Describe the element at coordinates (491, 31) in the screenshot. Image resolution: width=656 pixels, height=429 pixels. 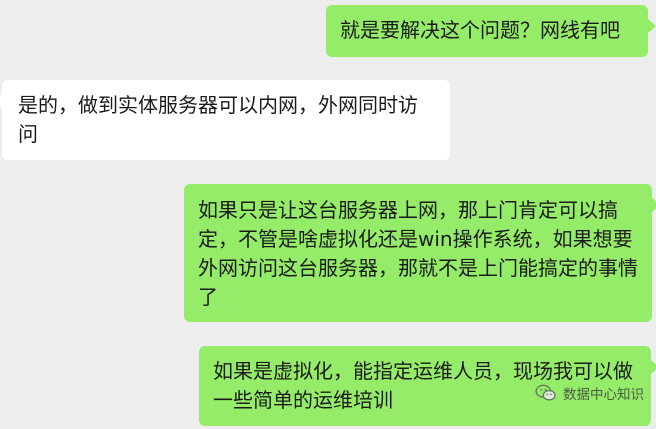
I see `message-bubble-sent: 就是要解决这个问题？网线有吧` at that location.